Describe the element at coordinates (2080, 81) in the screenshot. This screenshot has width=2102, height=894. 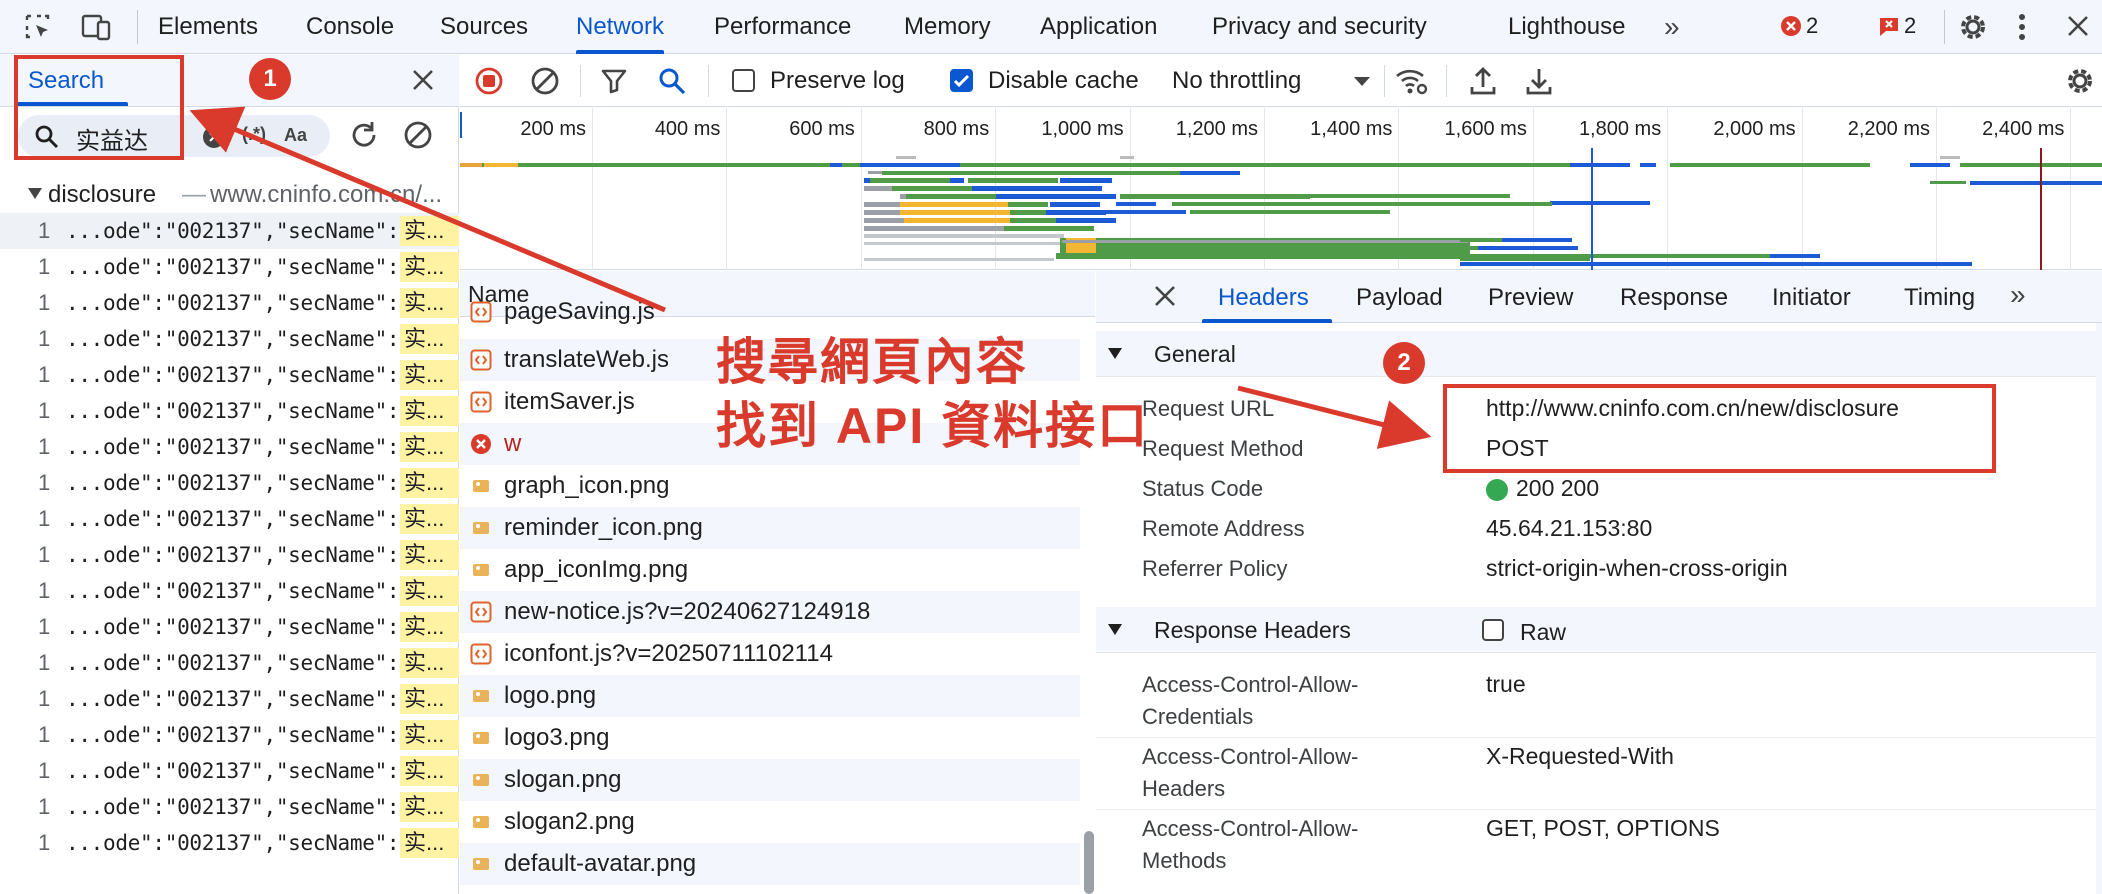
I see `network-settings-icon` at that location.